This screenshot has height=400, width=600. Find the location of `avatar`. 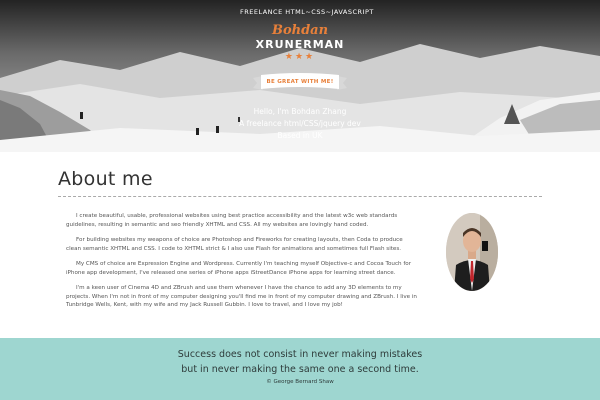

avatar is located at coordinates (472, 252).